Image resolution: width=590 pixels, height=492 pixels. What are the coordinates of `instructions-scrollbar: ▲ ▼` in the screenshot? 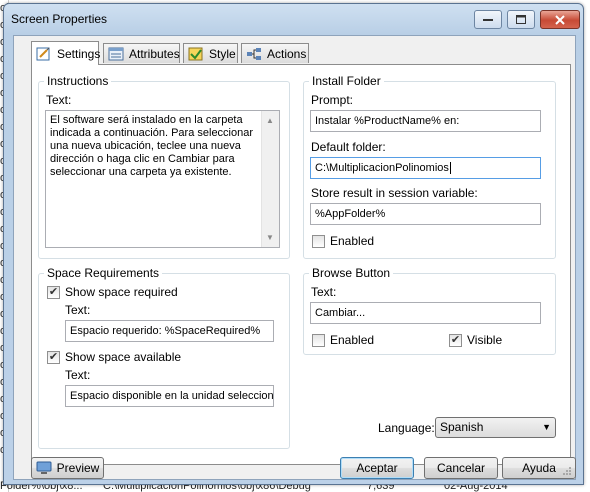 It's located at (270, 179).